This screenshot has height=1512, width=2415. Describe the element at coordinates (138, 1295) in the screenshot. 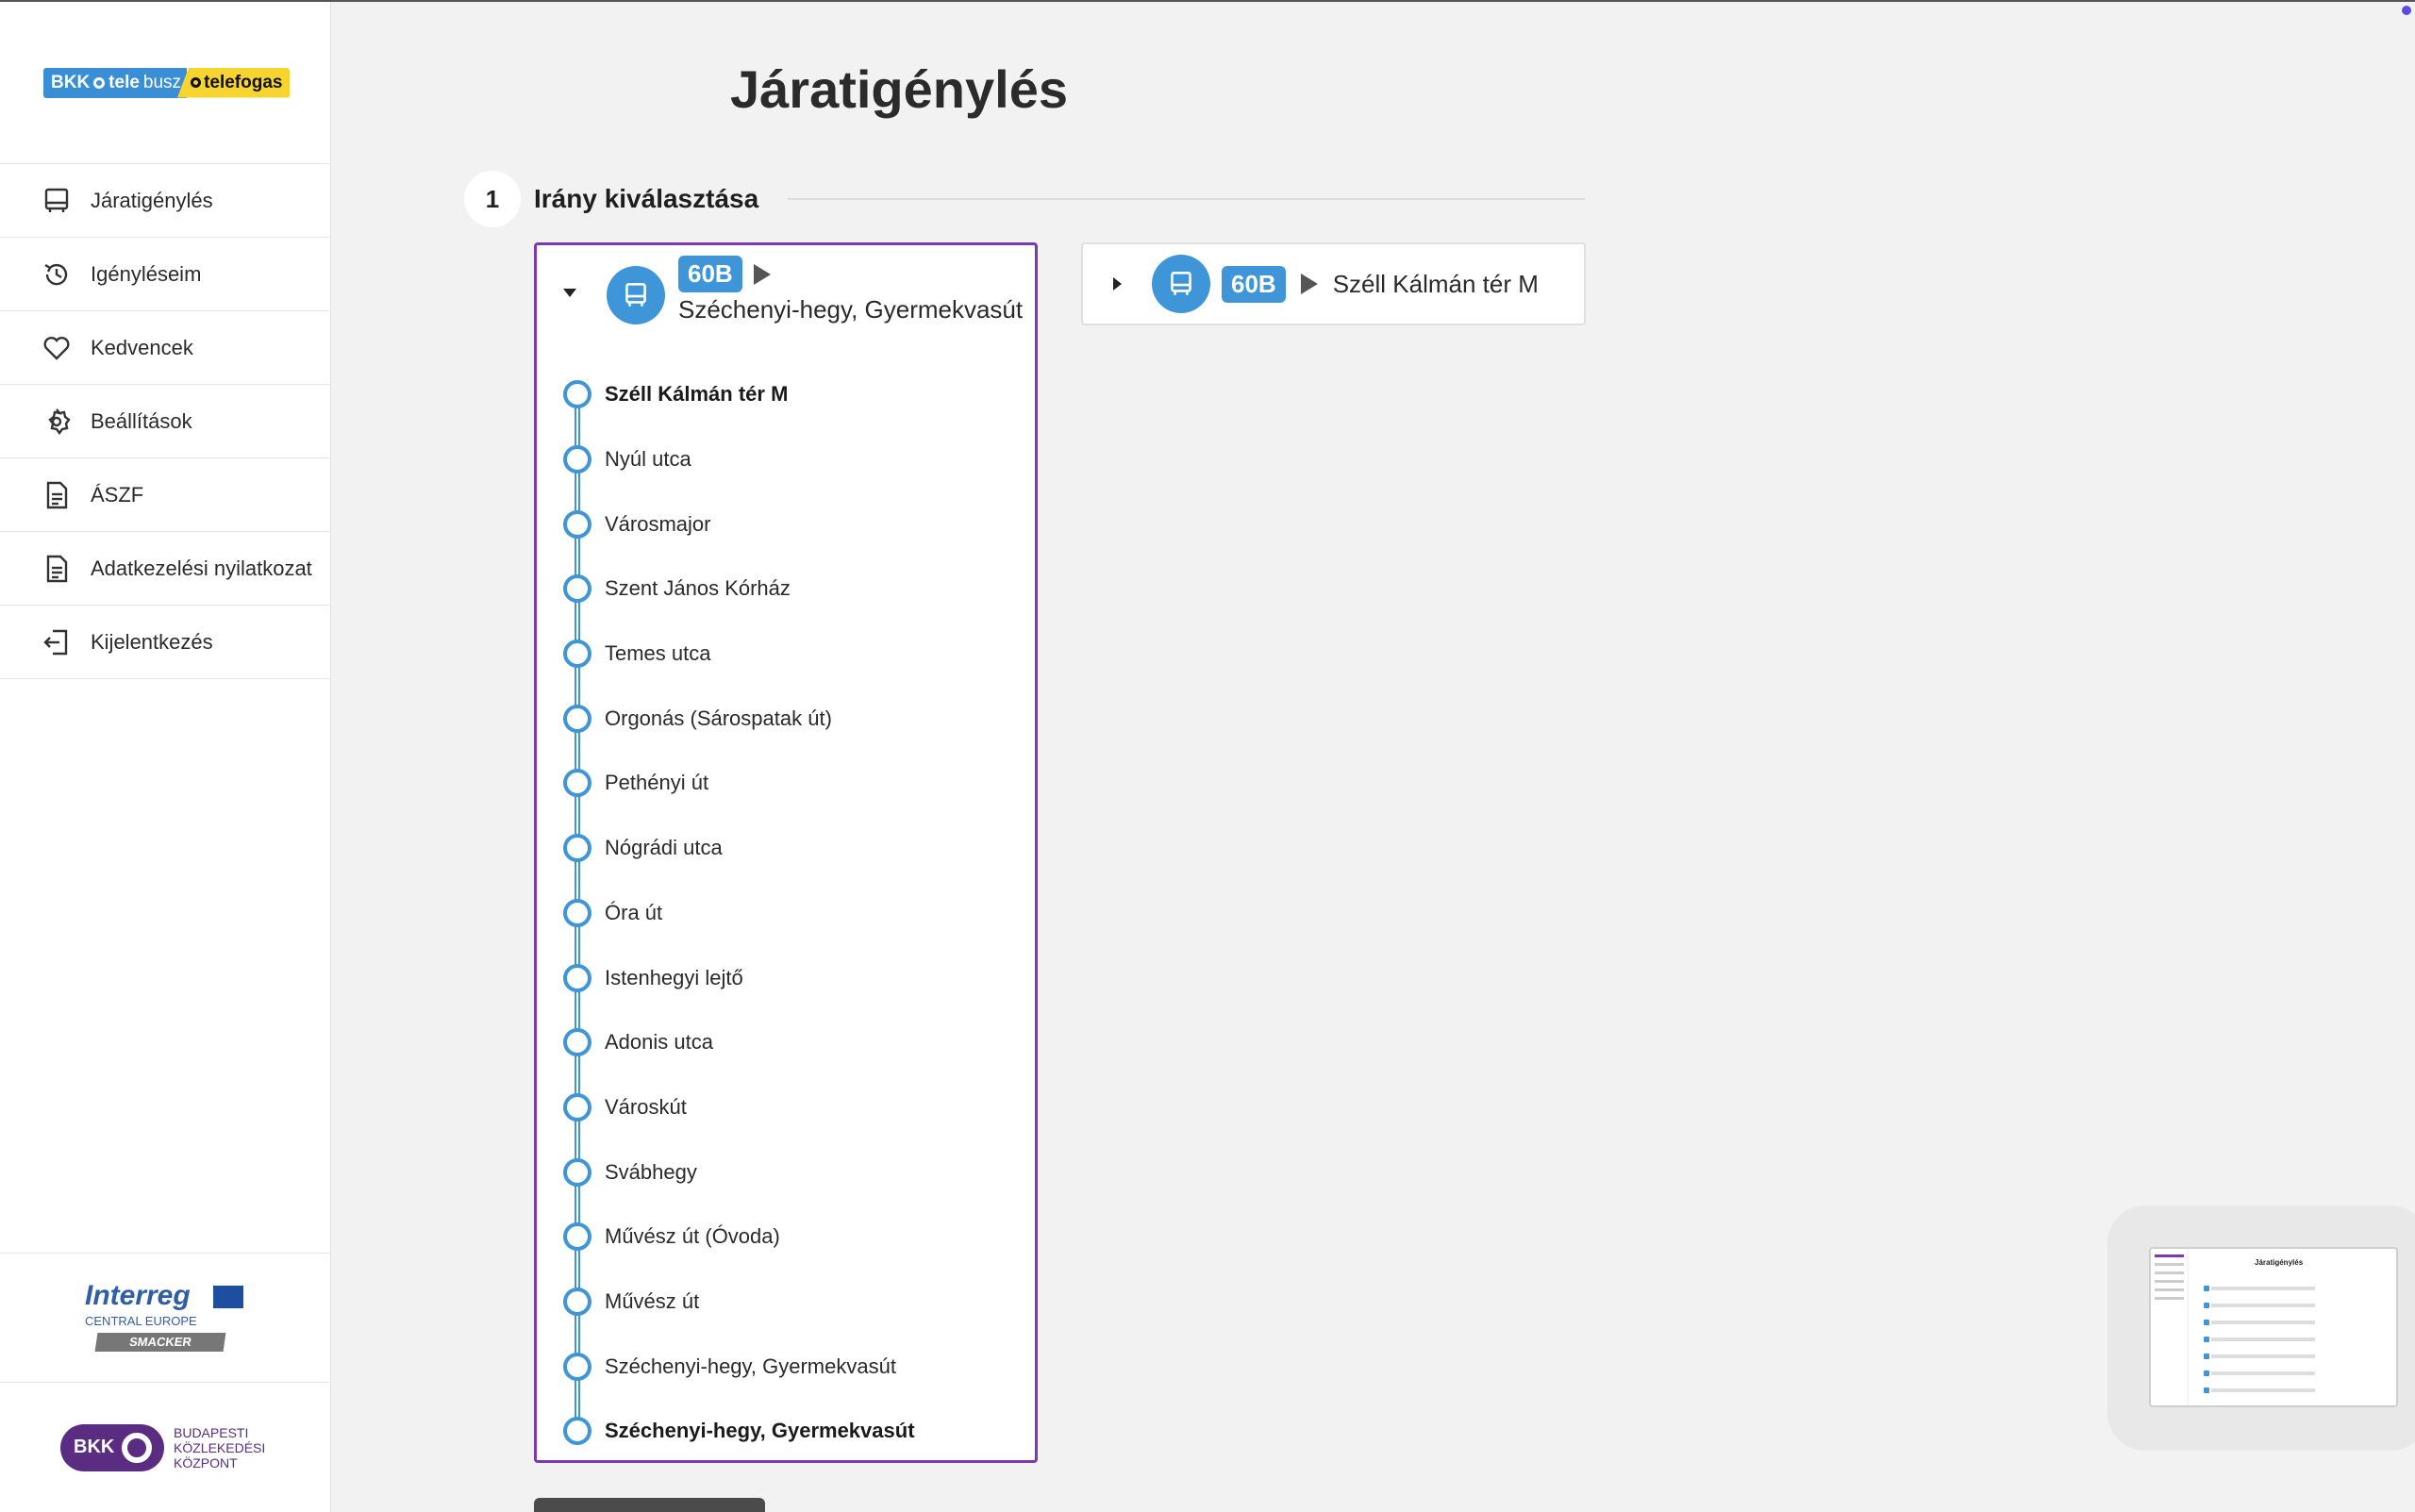

I see `interreg-name: Interreg` at that location.